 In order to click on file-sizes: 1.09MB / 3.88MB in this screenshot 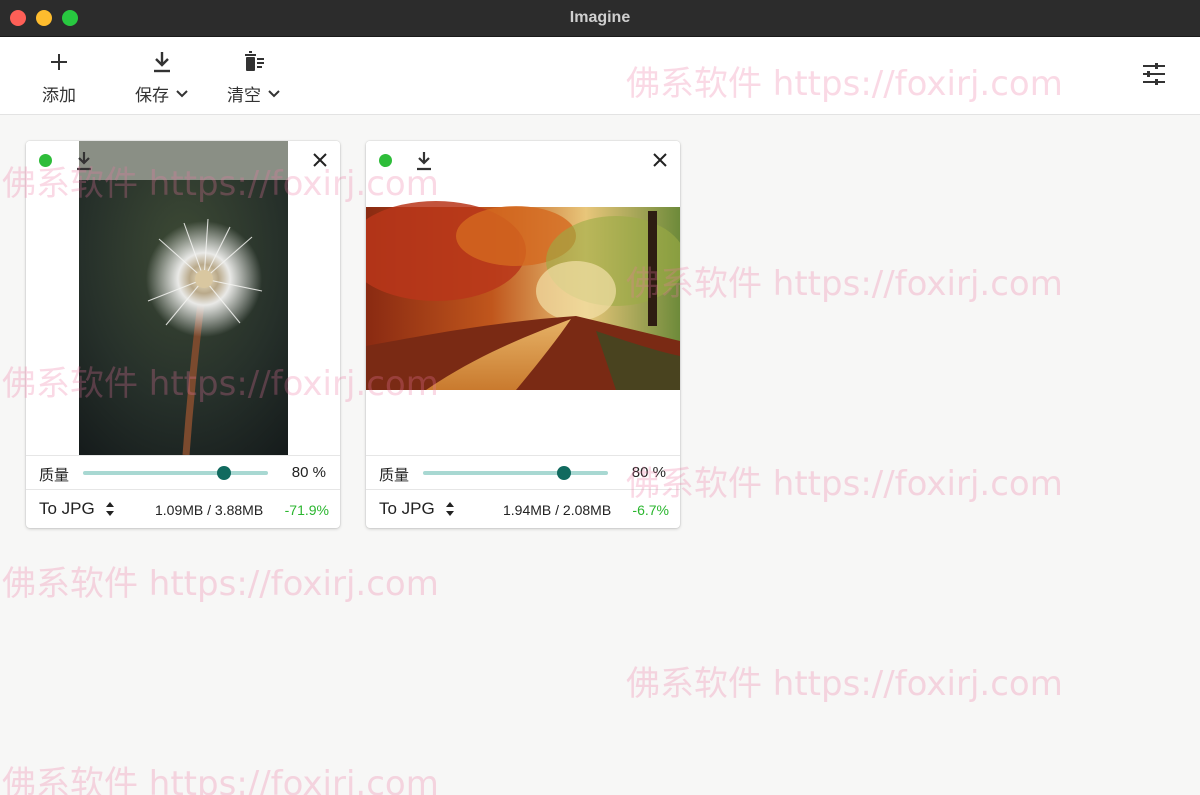, I will do `click(209, 510)`.